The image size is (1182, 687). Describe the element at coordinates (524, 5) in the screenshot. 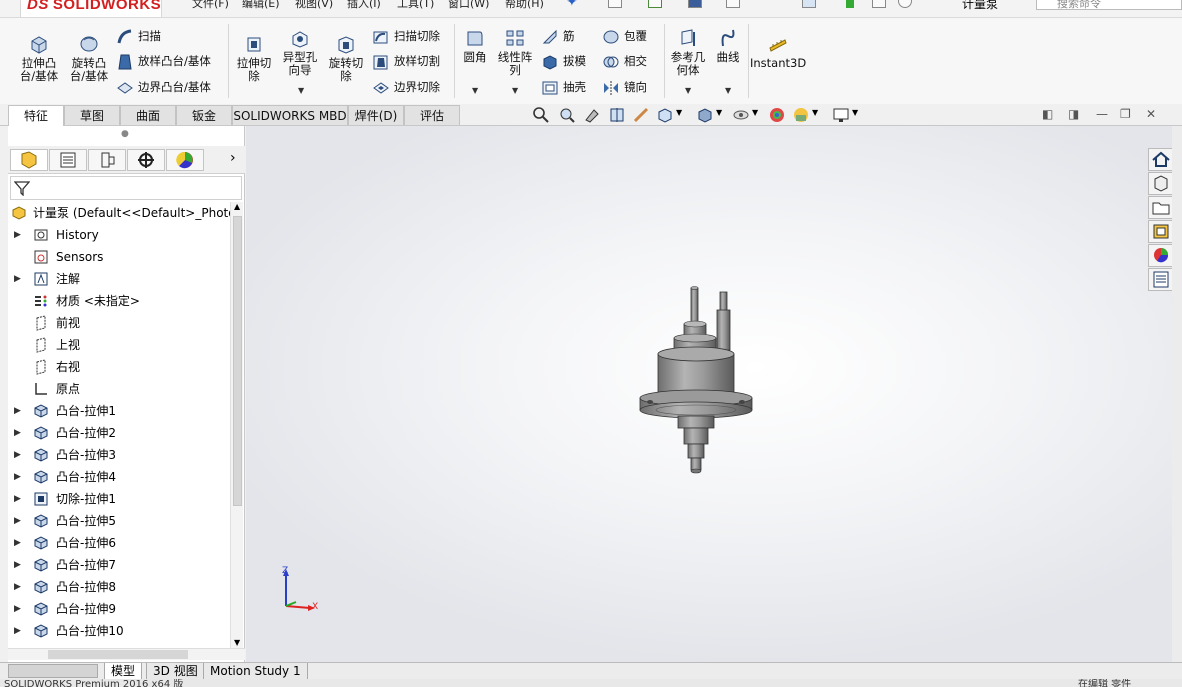

I see `menu-help: 帮助(H)` at that location.